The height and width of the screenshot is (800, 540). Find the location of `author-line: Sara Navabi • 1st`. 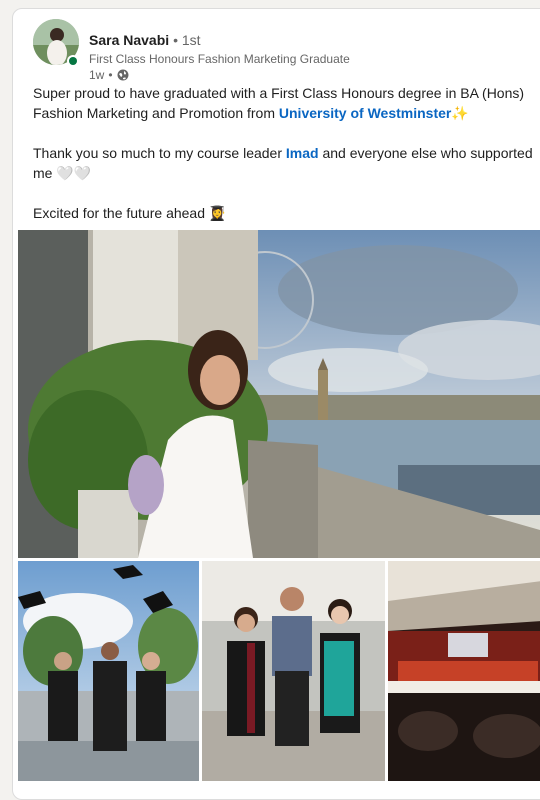

author-line: Sara Navabi • 1st is located at coordinates (145, 40).